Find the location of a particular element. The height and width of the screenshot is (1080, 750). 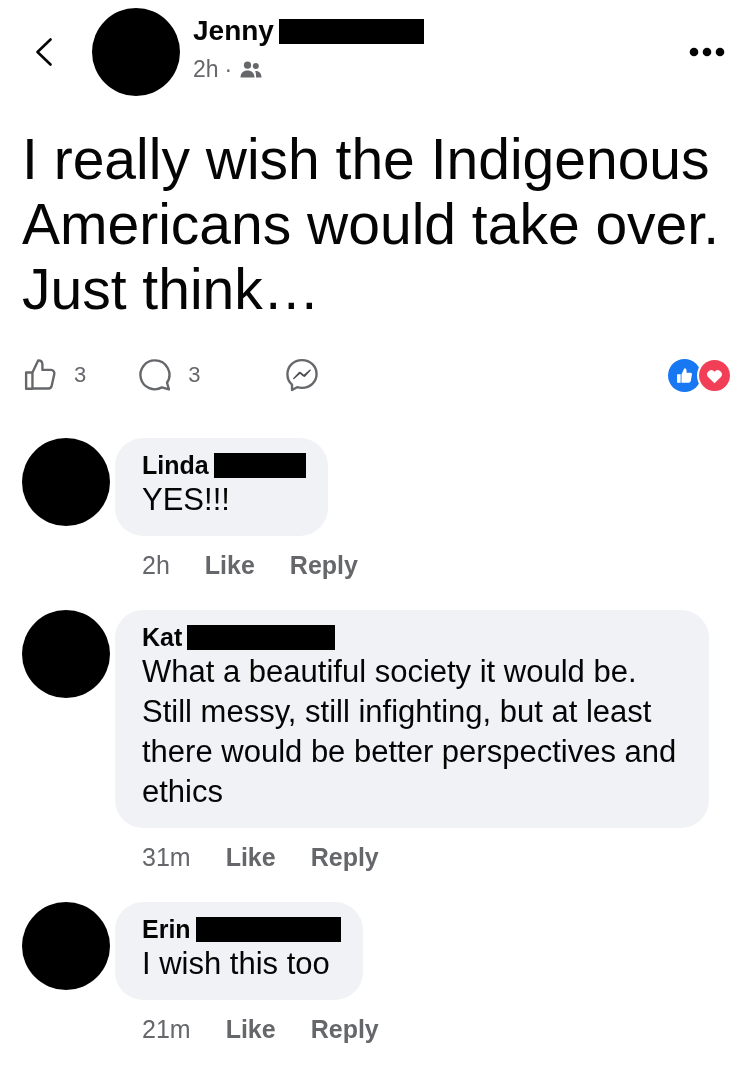

heart-reaction-icon is located at coordinates (714, 375).